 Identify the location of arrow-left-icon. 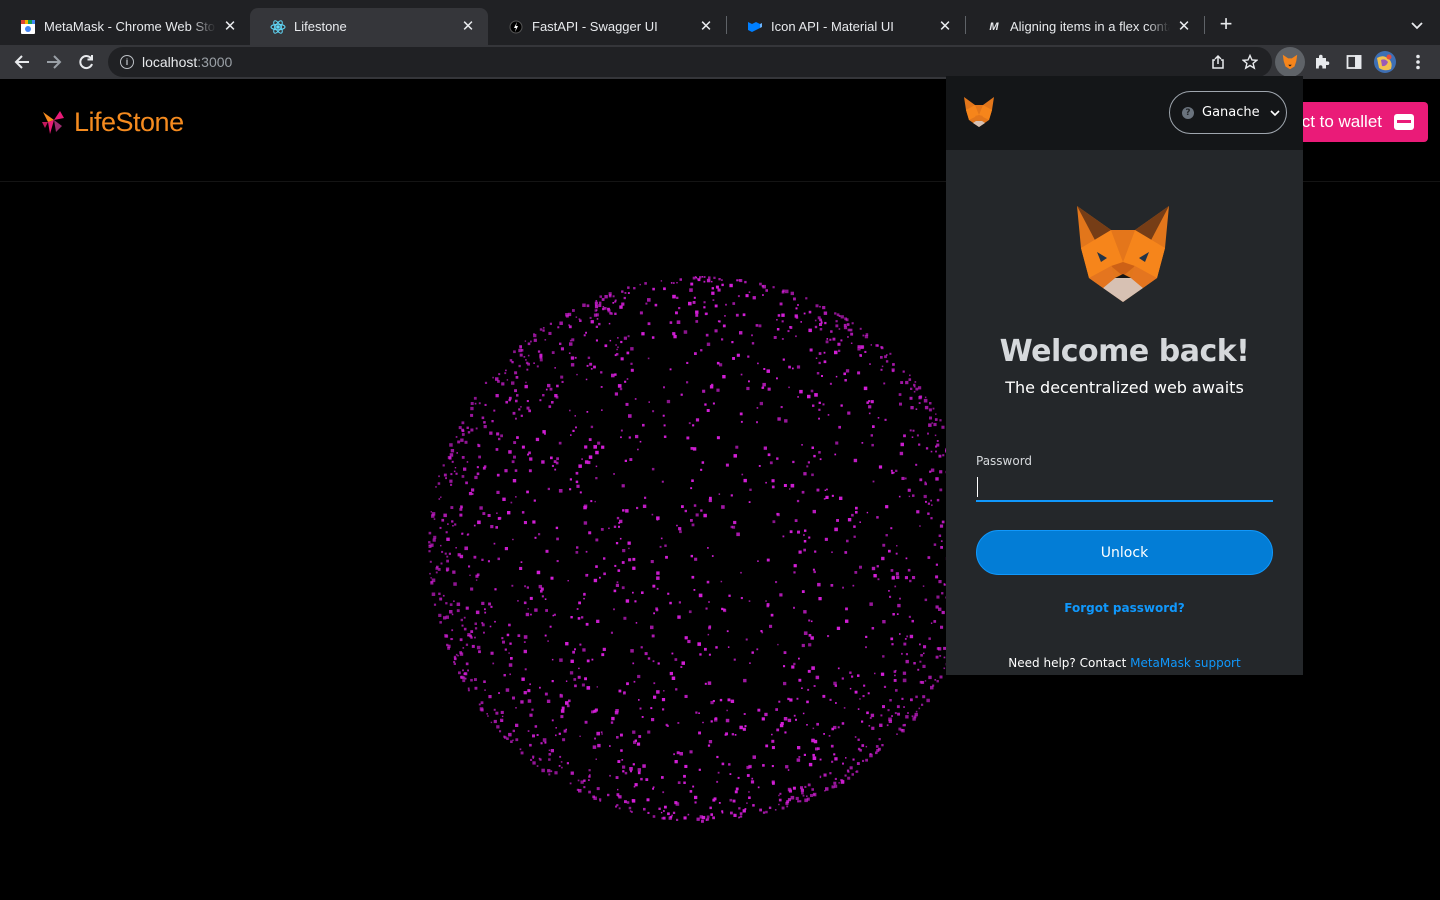
(22, 62).